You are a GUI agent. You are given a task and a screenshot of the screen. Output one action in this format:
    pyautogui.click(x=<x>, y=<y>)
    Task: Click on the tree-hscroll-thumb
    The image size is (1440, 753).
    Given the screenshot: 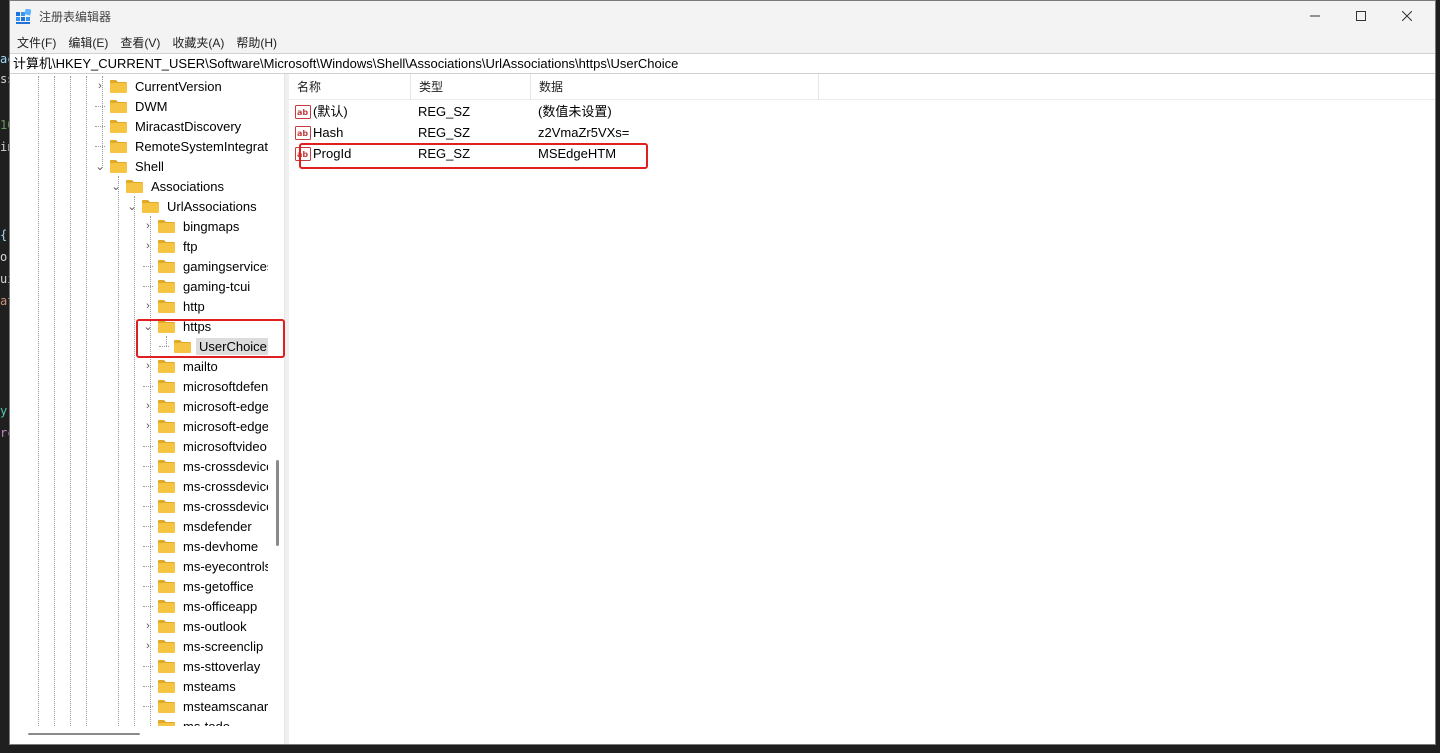 What is the action you would take?
    pyautogui.click(x=84, y=734)
    